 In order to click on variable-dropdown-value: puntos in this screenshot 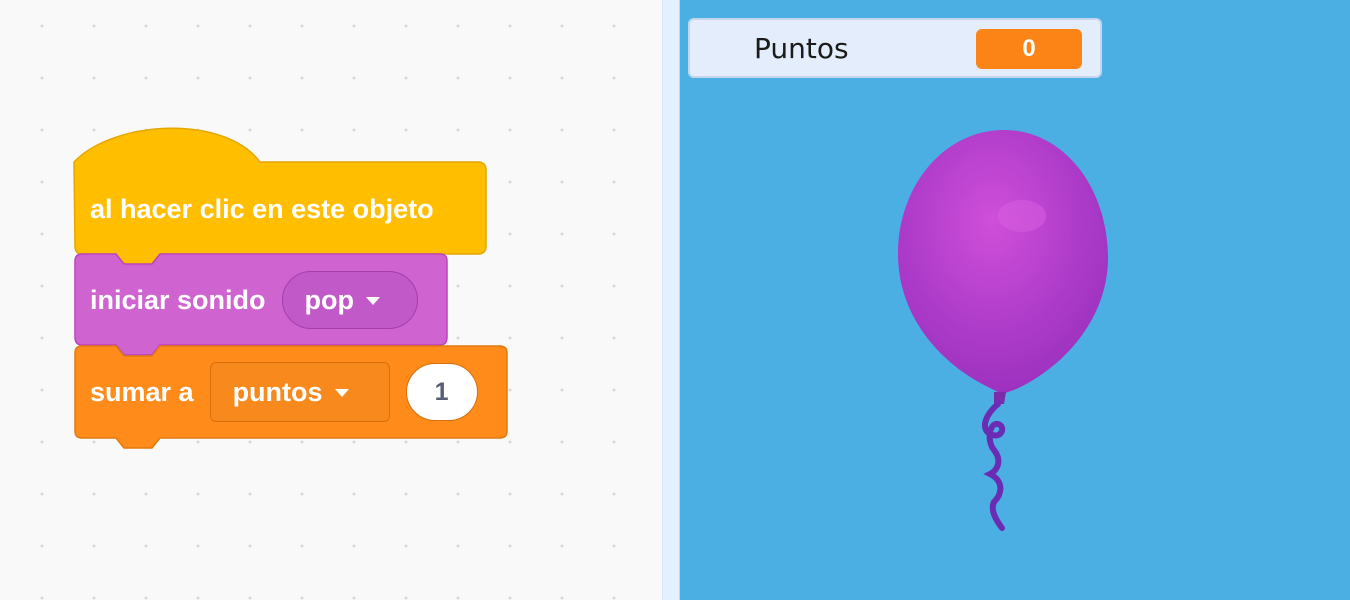, I will do `click(277, 391)`.